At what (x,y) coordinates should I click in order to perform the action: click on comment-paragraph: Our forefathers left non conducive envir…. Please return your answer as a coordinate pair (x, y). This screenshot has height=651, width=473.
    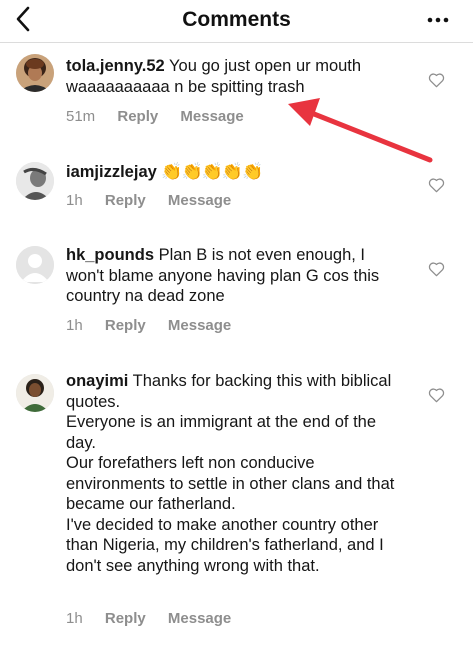
    Looking at the image, I should click on (230, 483).